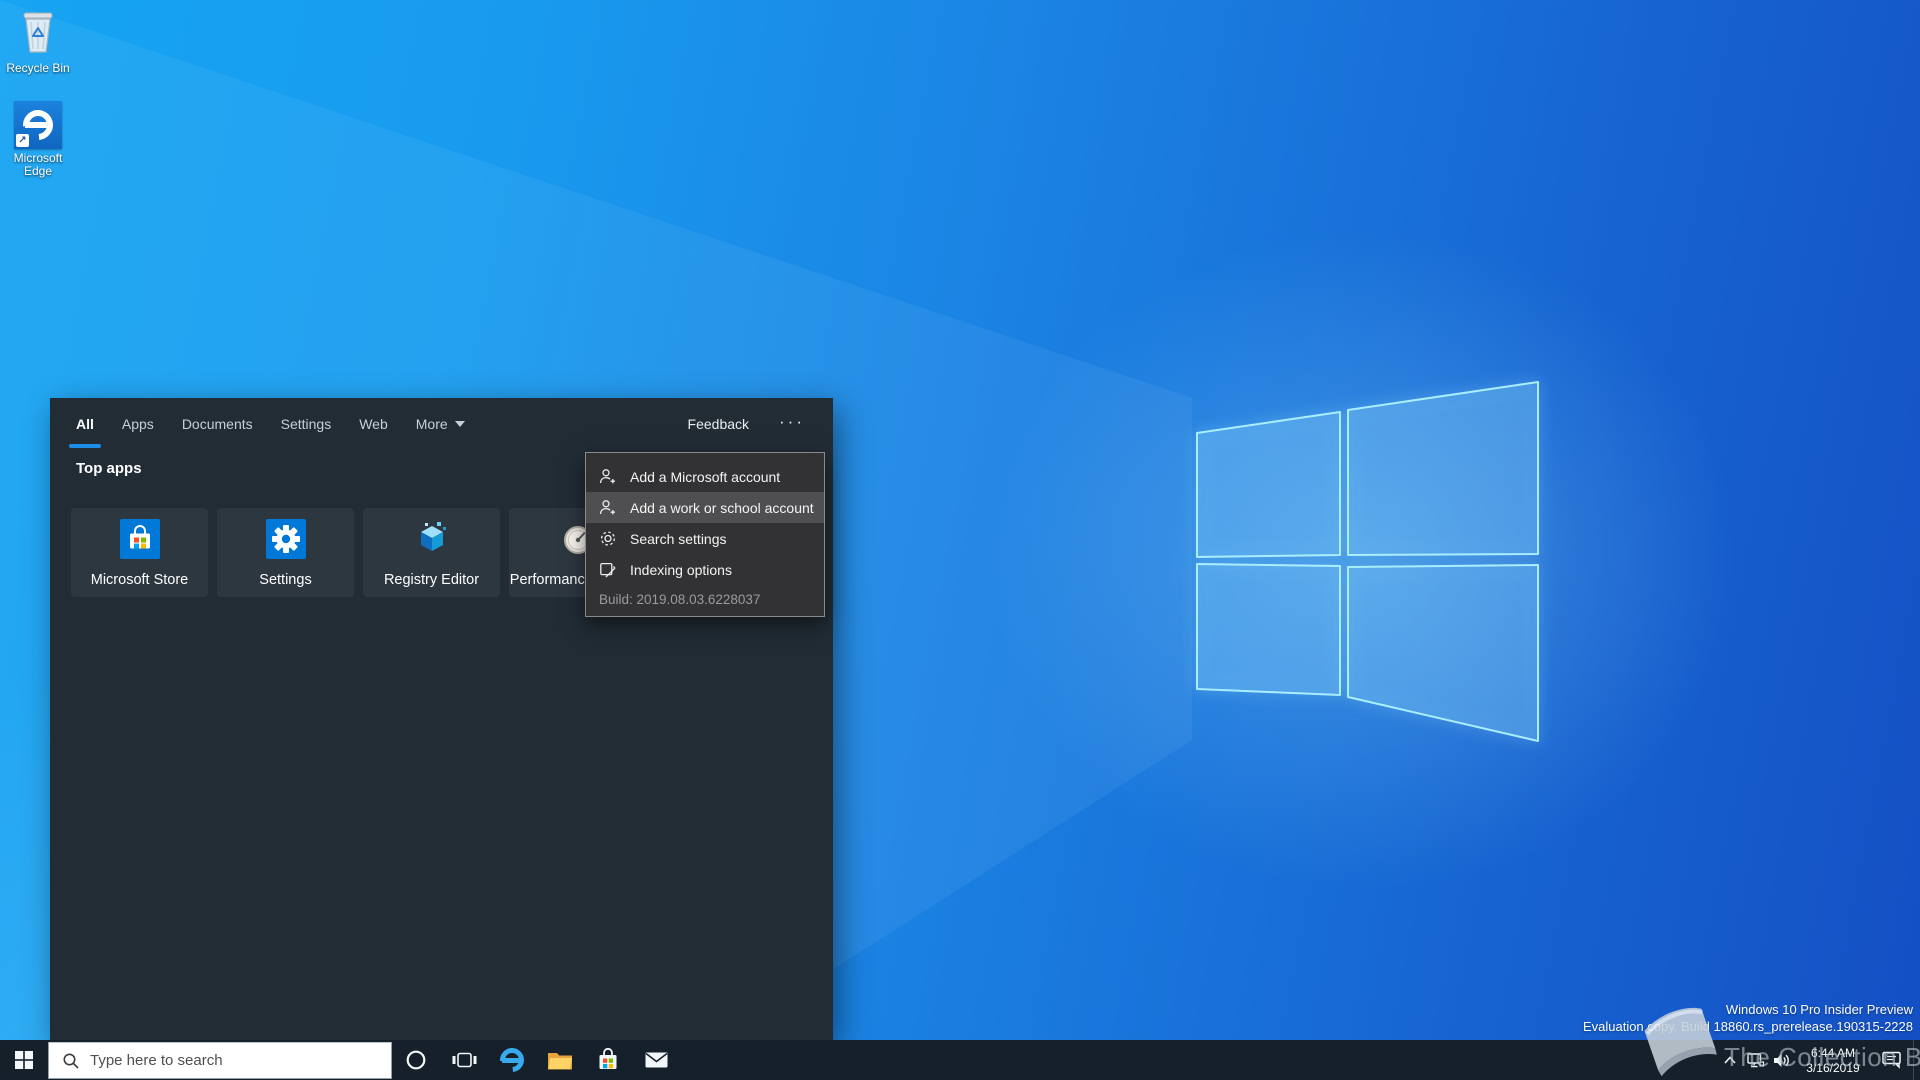 The image size is (1920, 1080). I want to click on chevron-up-icon, so click(1730, 1060).